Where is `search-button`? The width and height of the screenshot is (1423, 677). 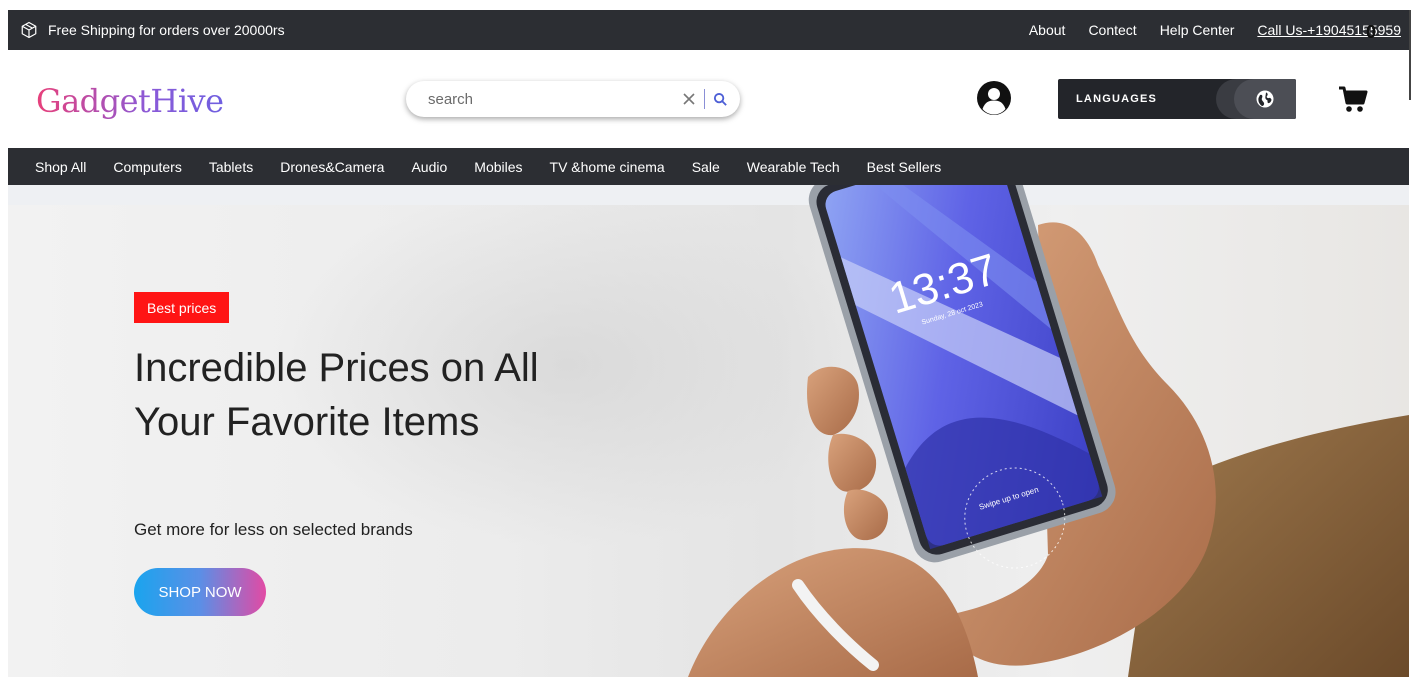
search-button is located at coordinates (720, 99).